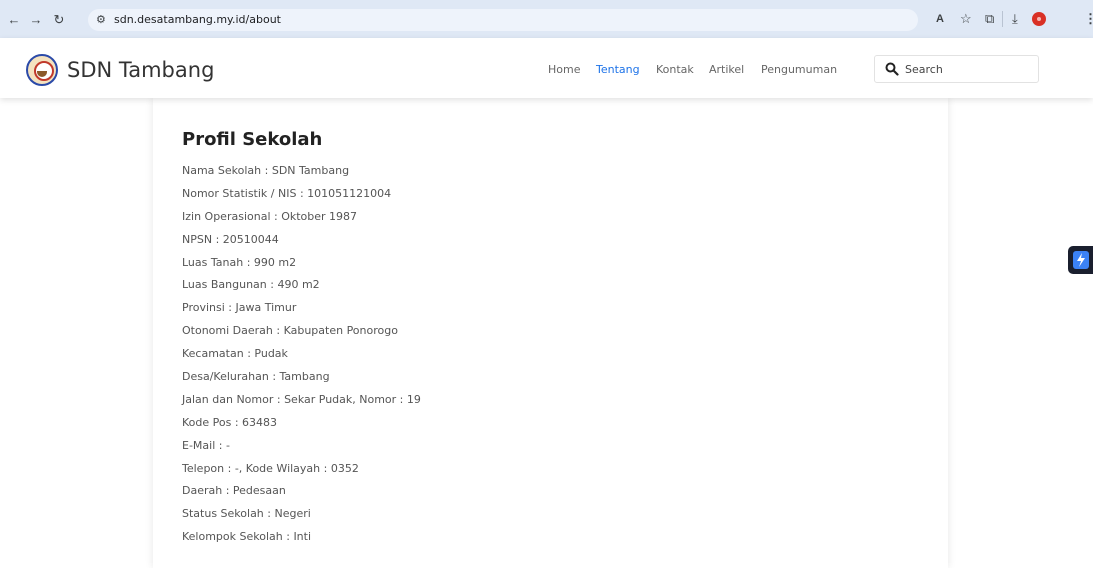 The width and height of the screenshot is (1093, 568). I want to click on translate-icon: A, so click(940, 19).